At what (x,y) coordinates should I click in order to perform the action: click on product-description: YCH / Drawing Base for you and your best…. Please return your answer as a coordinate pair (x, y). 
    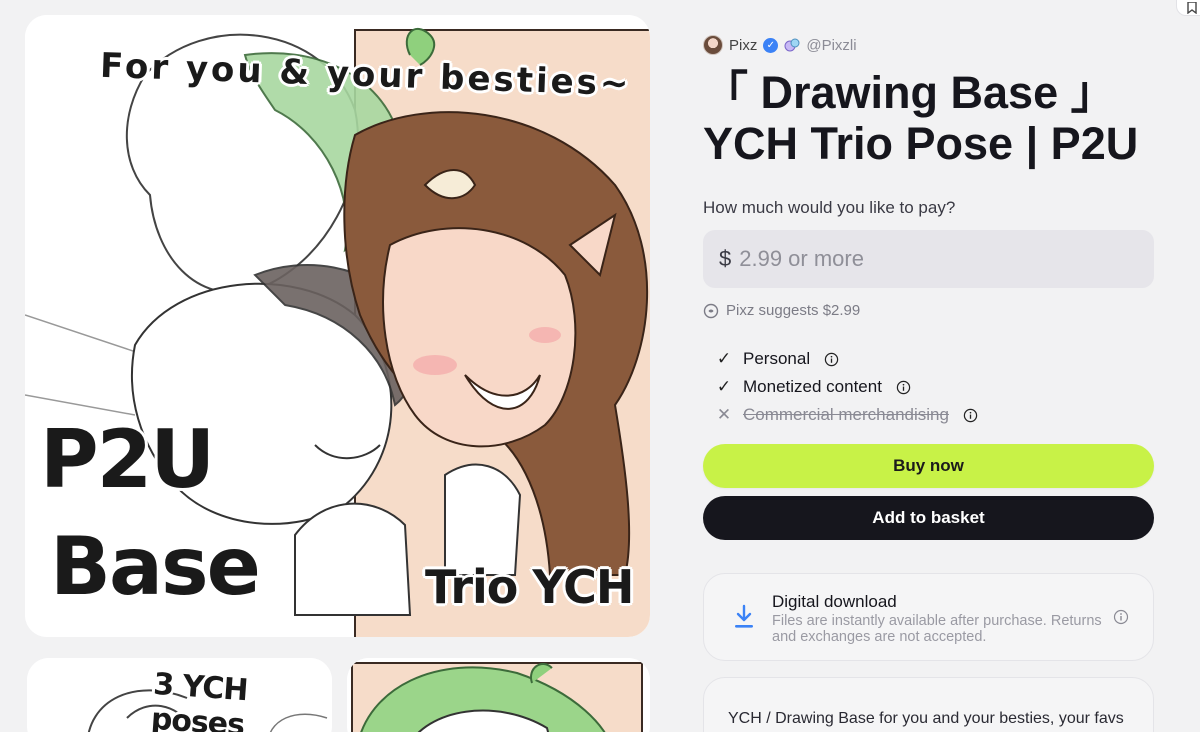
    Looking at the image, I should click on (926, 718).